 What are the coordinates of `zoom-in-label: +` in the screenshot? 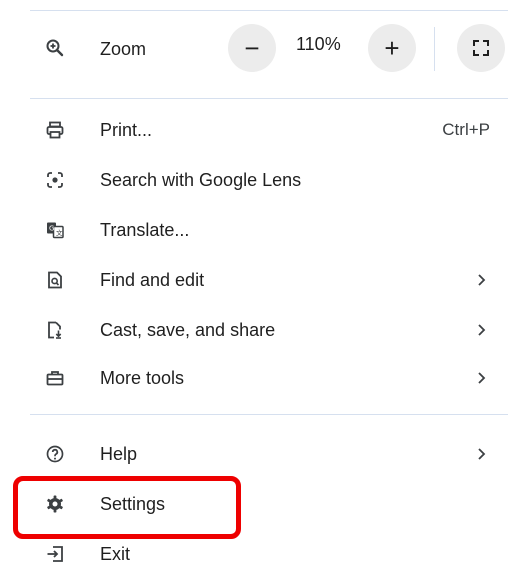 It's located at (392, 47).